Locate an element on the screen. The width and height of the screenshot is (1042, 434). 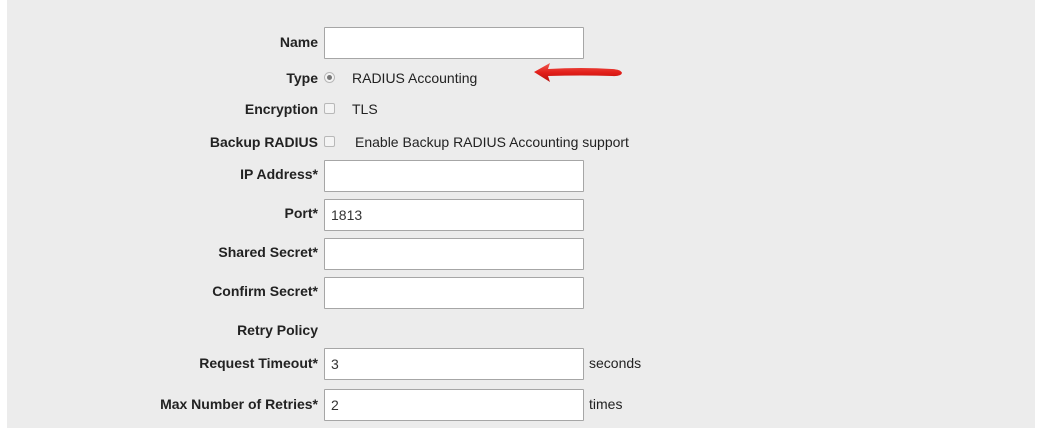
port-input is located at coordinates (454, 215).